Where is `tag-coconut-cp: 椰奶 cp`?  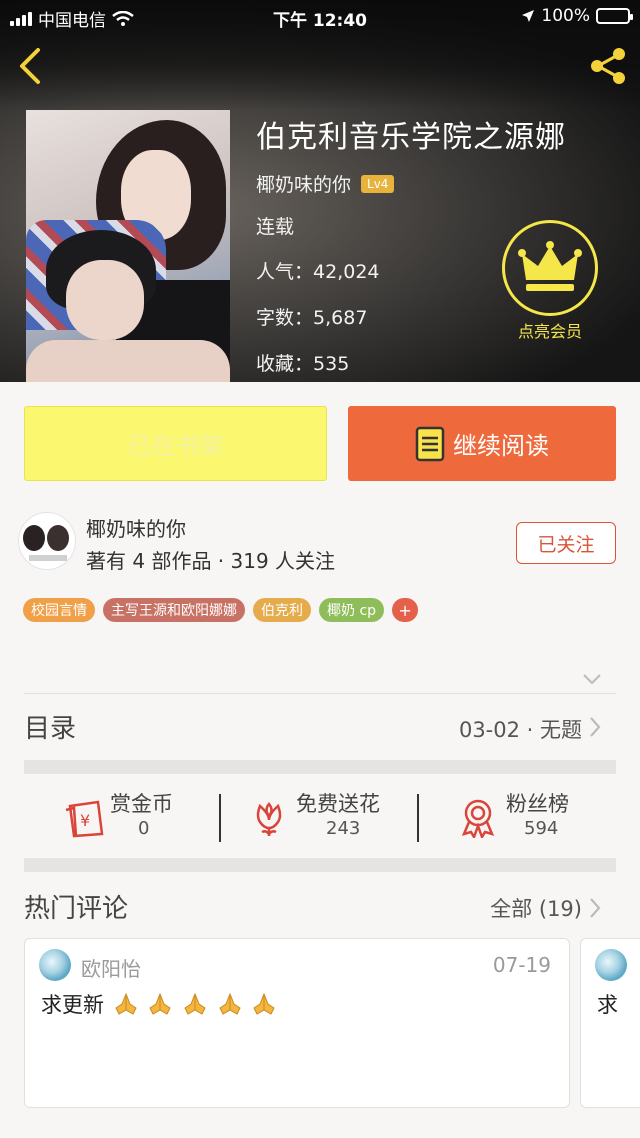
tag-coconut-cp: 椰奶 cp is located at coordinates (352, 610).